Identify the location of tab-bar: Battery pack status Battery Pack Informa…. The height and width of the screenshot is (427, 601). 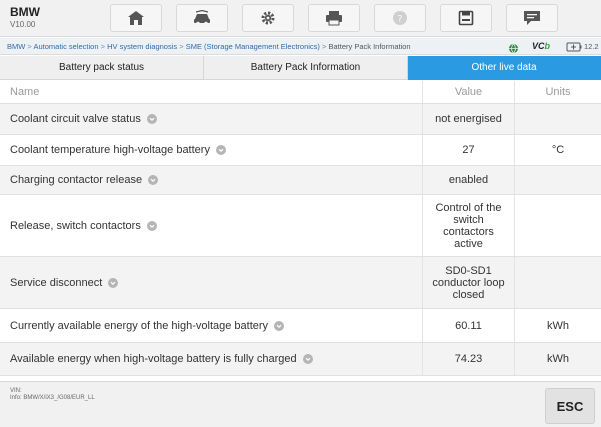
(300, 68).